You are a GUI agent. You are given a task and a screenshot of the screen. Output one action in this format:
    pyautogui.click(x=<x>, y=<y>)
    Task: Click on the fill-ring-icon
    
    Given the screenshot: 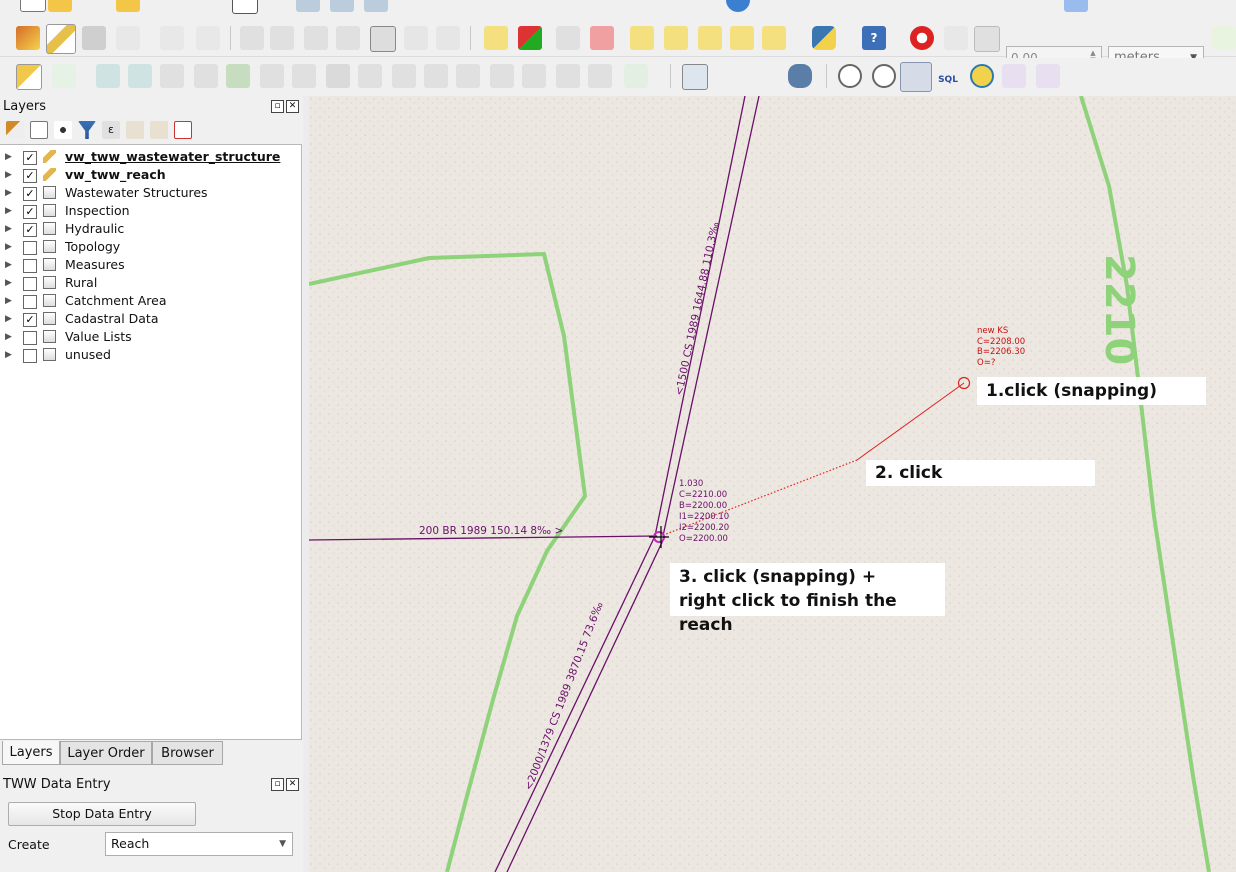 What is the action you would take?
    pyautogui.click(x=238, y=76)
    